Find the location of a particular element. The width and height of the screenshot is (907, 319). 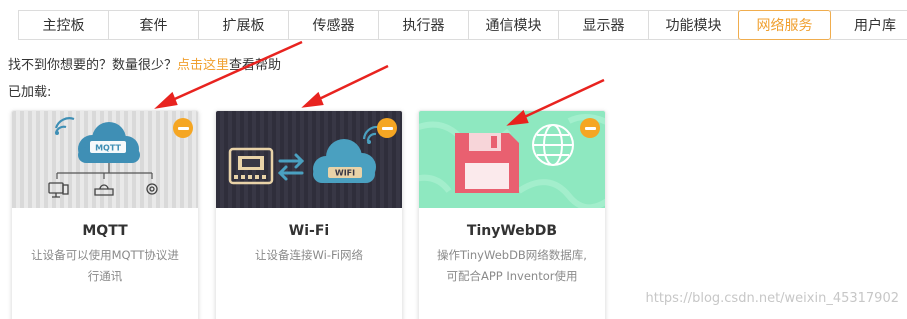

tinywebdb-banner is located at coordinates (512, 159).